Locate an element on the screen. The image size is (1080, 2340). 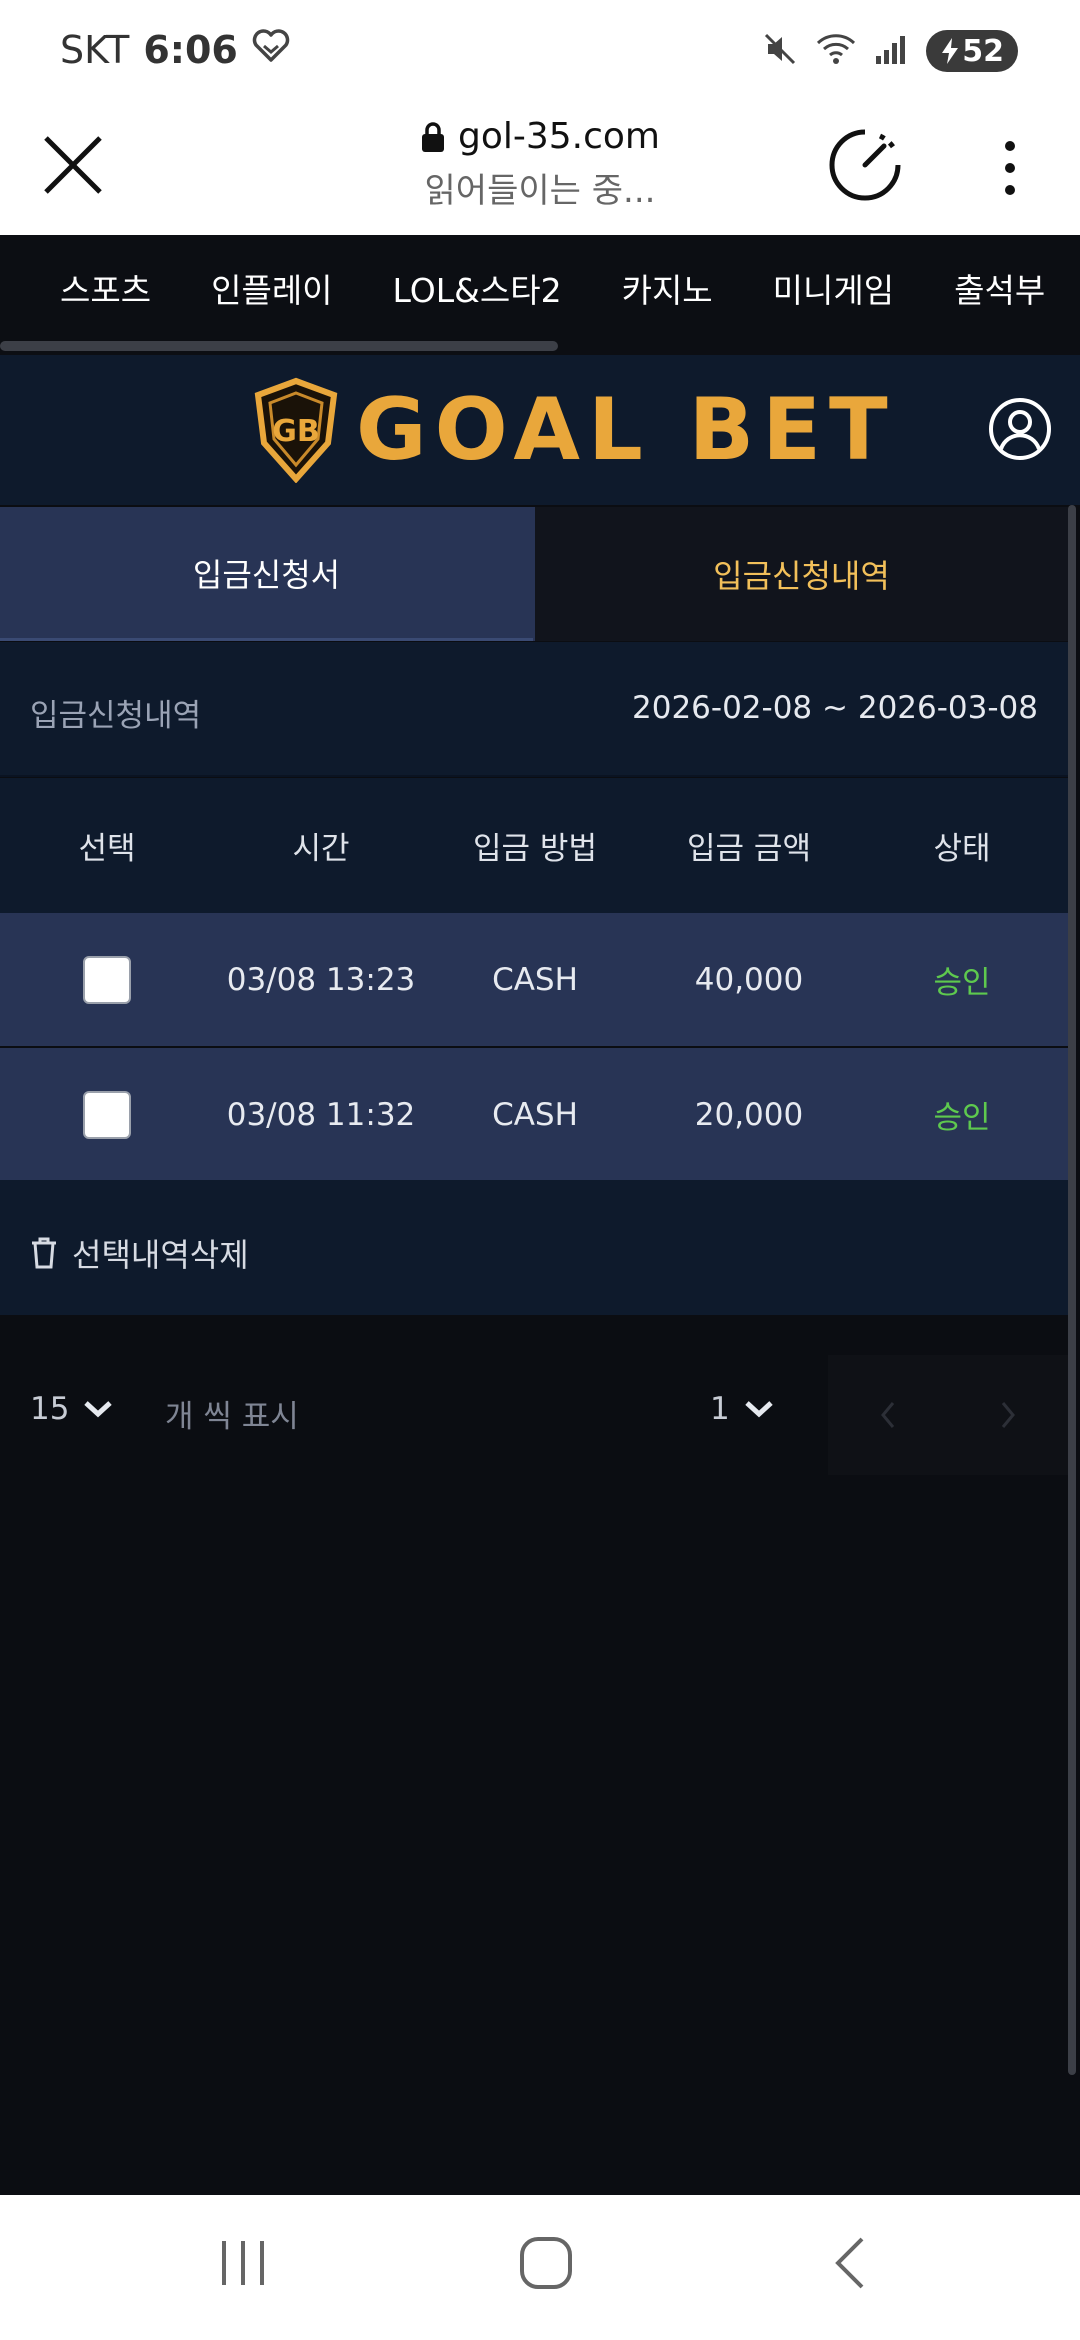
page-select: 1 is located at coordinates (742, 1409).